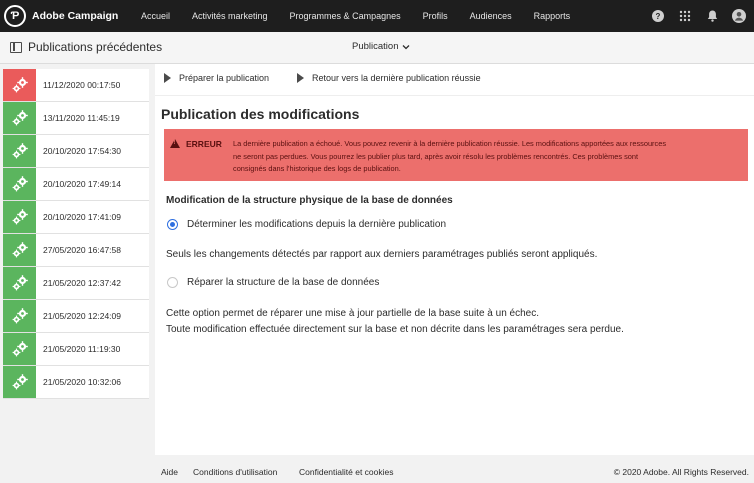  What do you see at coordinates (82, 184) in the screenshot?
I see `publication-date: 20/10/2020 17:49:14` at bounding box center [82, 184].